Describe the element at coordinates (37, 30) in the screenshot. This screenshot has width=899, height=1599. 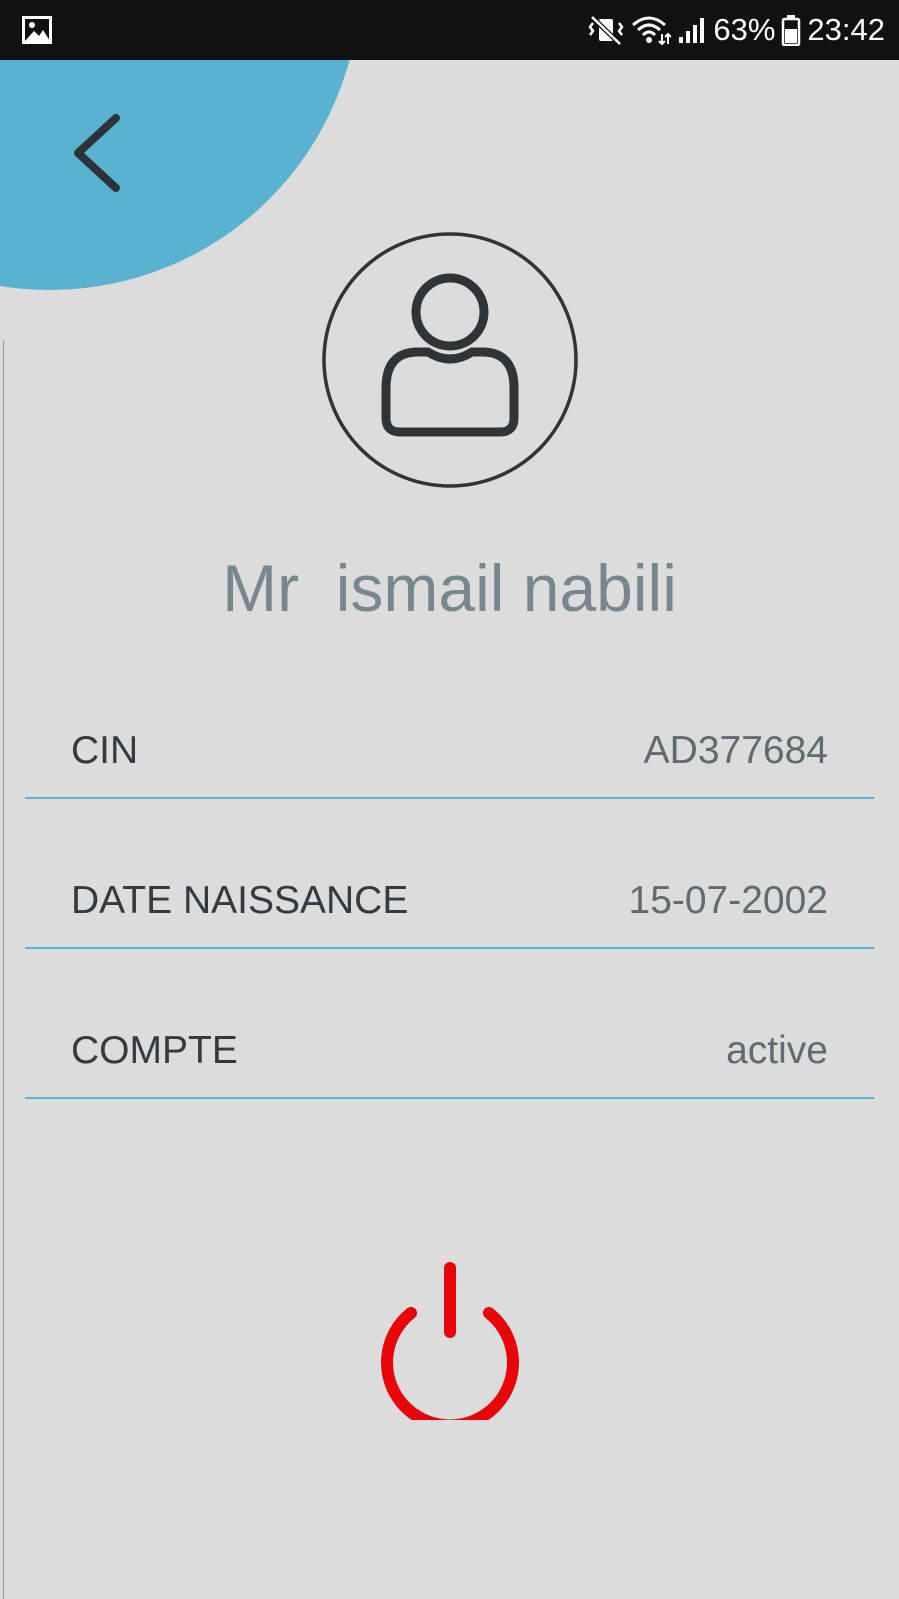
I see `gallery-notification-icon` at that location.